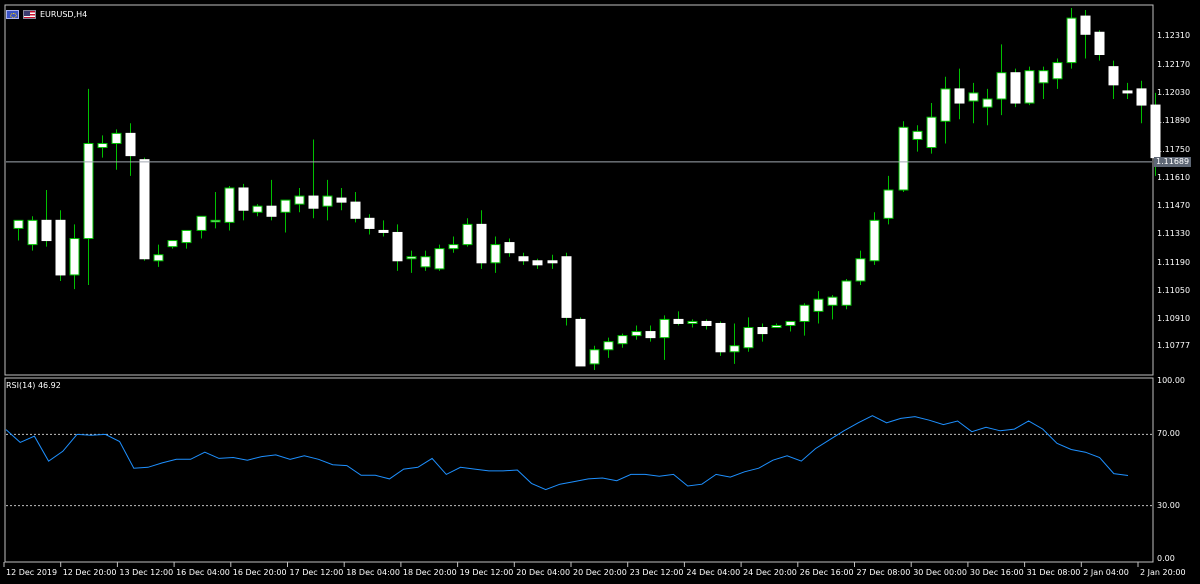 The height and width of the screenshot is (584, 1200). What do you see at coordinates (1174, 319) in the screenshot?
I see `price-axis-label: 1.10910` at bounding box center [1174, 319].